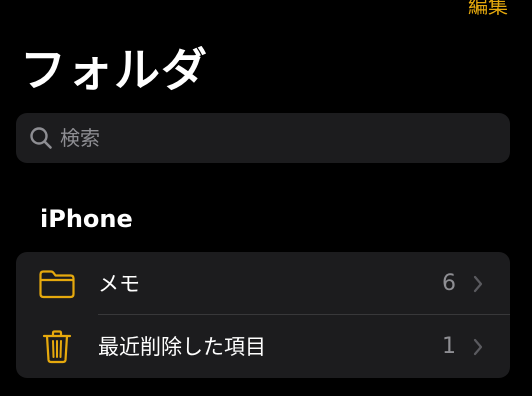  I want to click on search-input, so click(270, 138).